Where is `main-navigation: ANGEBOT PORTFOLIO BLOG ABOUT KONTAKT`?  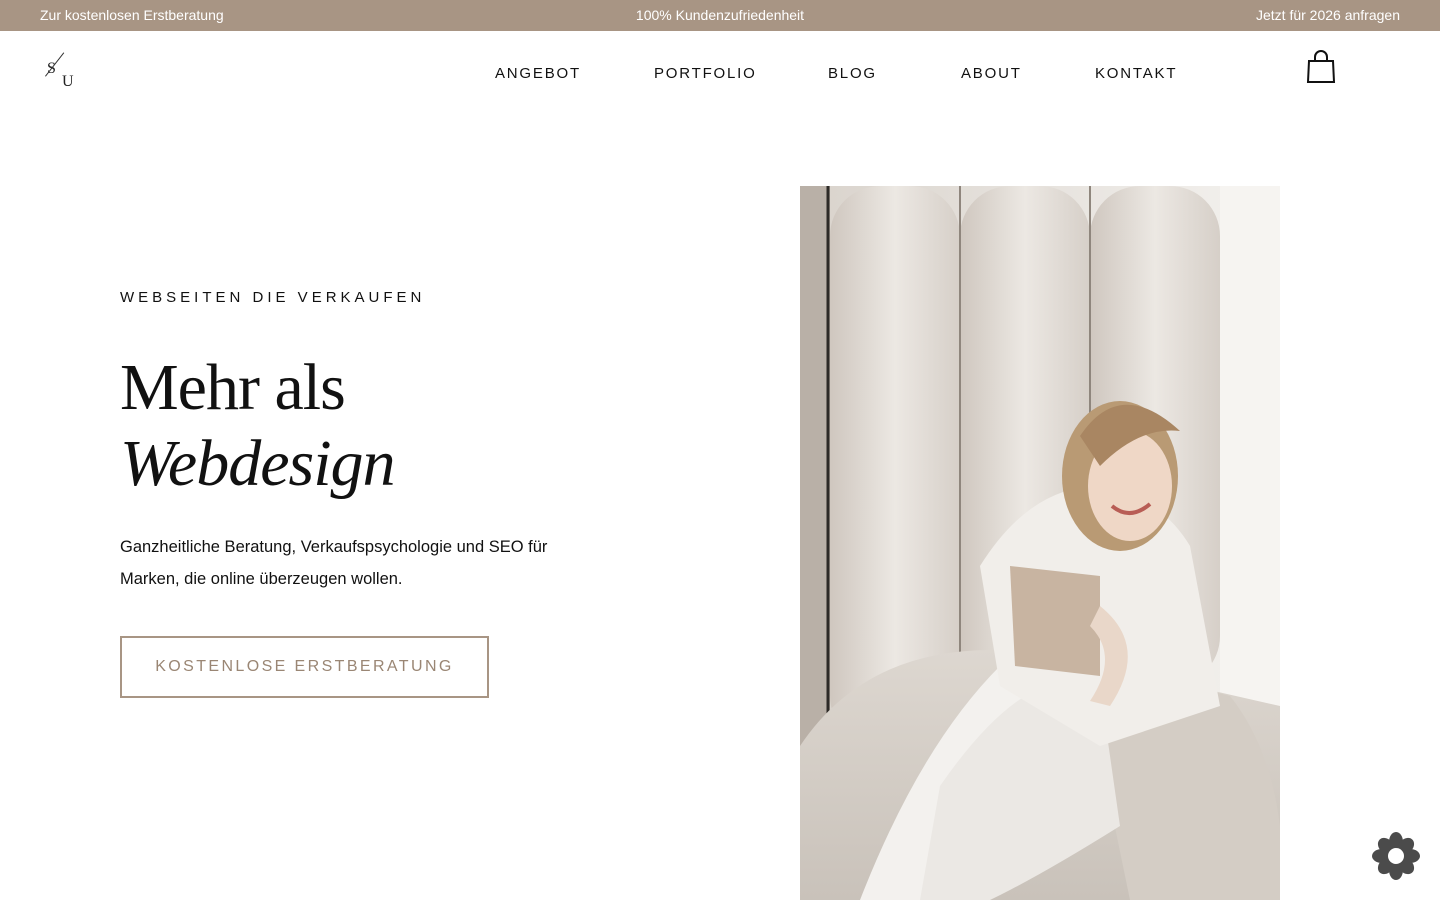
main-navigation: ANGEBOT PORTFOLIO BLOG ABOUT KONTAKT is located at coordinates (720, 75).